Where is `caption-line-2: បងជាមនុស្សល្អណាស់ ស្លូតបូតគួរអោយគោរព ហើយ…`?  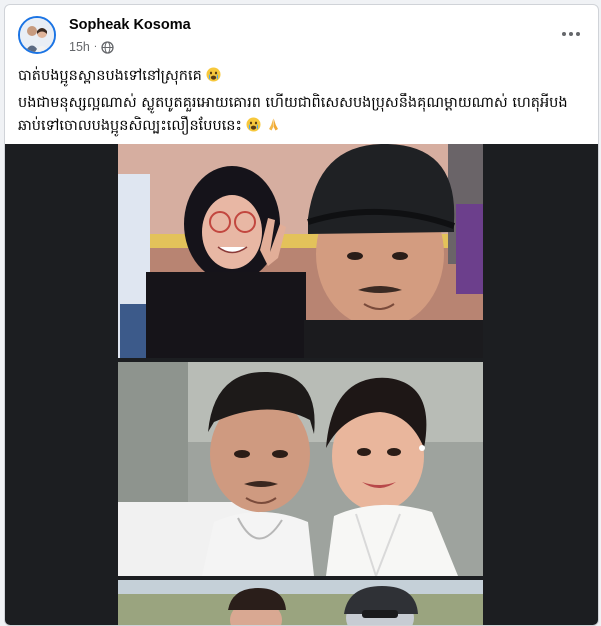 caption-line-2: បងជាមនុស្សល្អណាស់ ស្លូតបូតគួរអោយគោរព ហើយ… is located at coordinates (293, 114).